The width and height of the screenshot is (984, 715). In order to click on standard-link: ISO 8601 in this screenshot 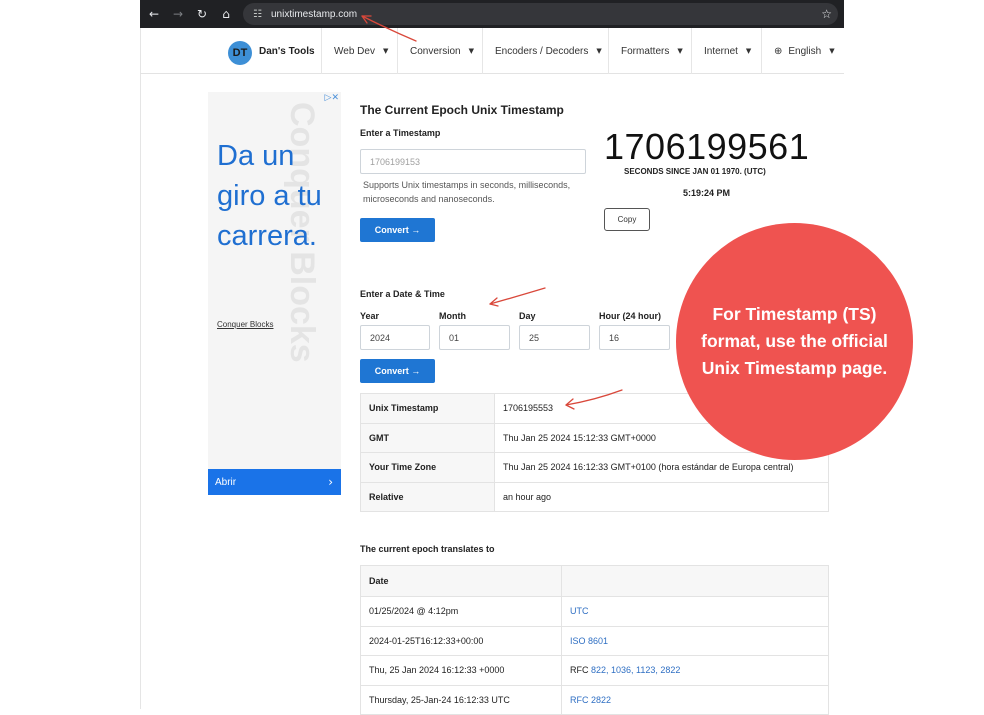, I will do `click(589, 641)`.